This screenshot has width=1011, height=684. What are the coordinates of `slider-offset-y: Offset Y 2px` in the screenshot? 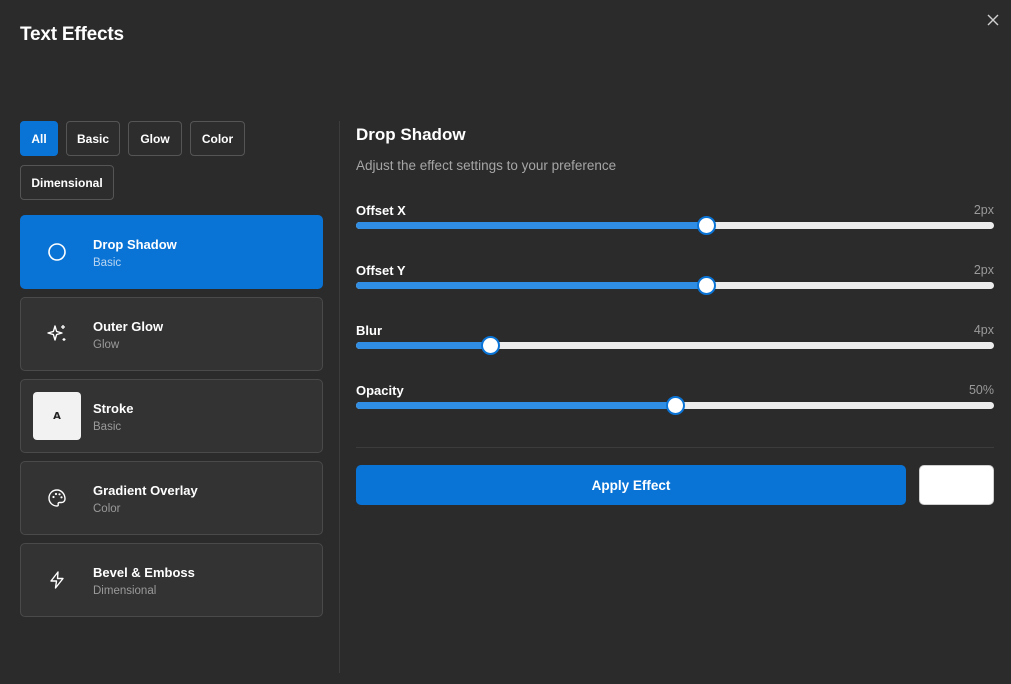 It's located at (675, 283).